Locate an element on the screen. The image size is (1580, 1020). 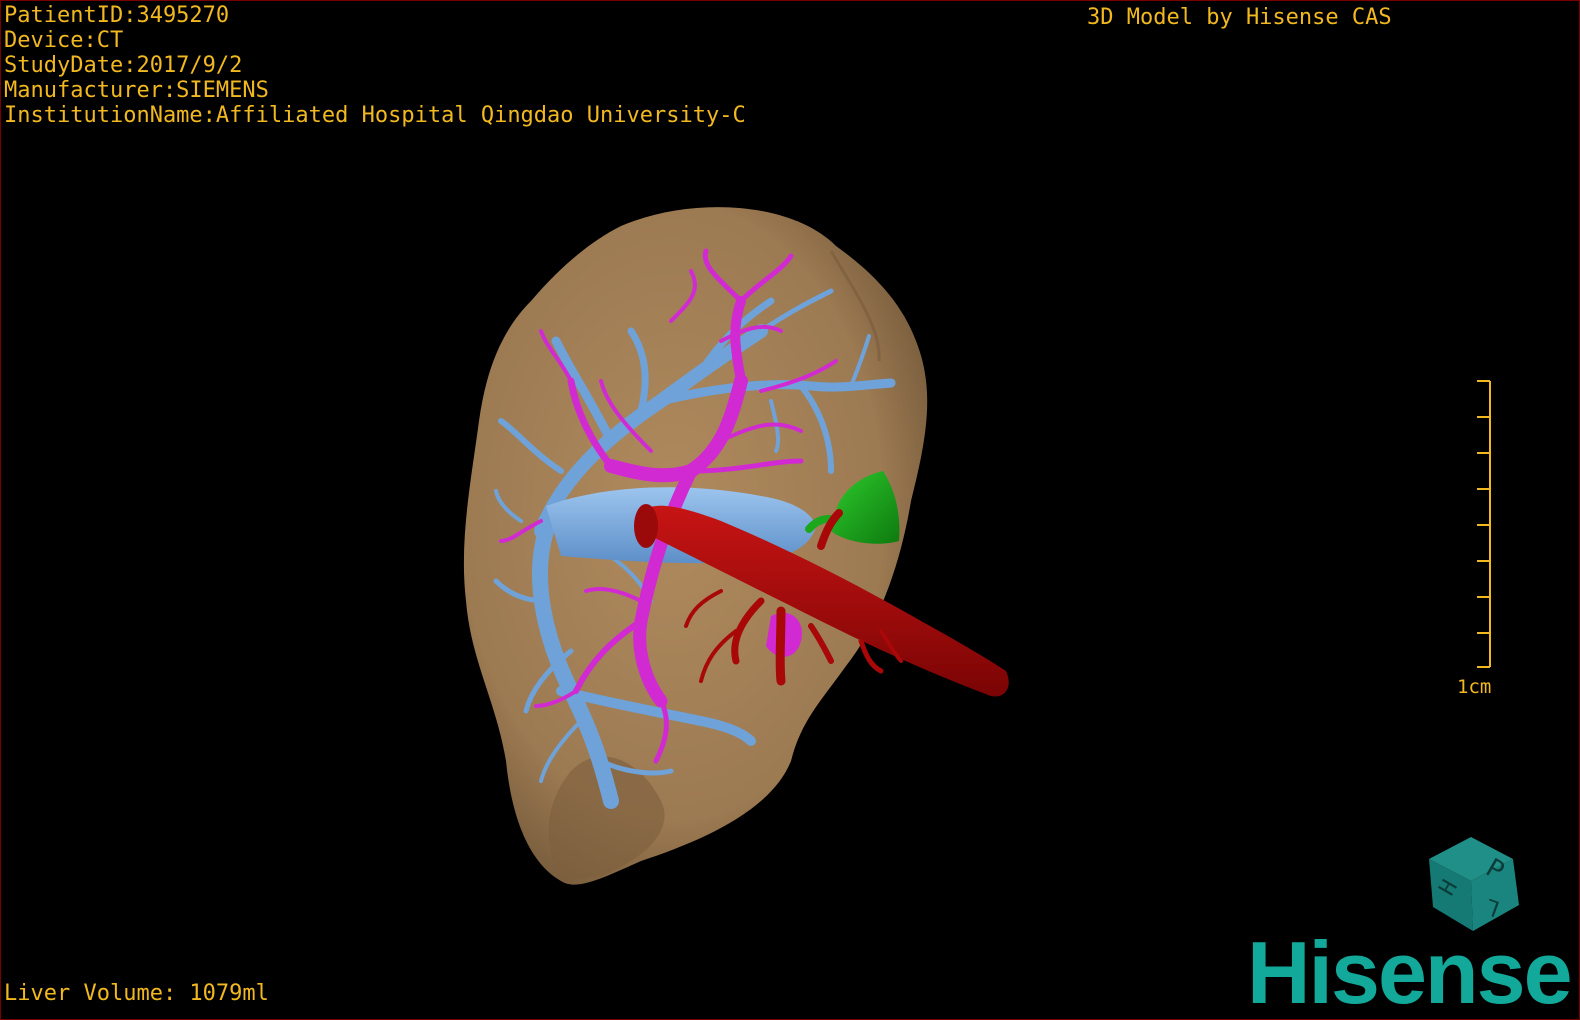
artery-cap is located at coordinates (646, 526).